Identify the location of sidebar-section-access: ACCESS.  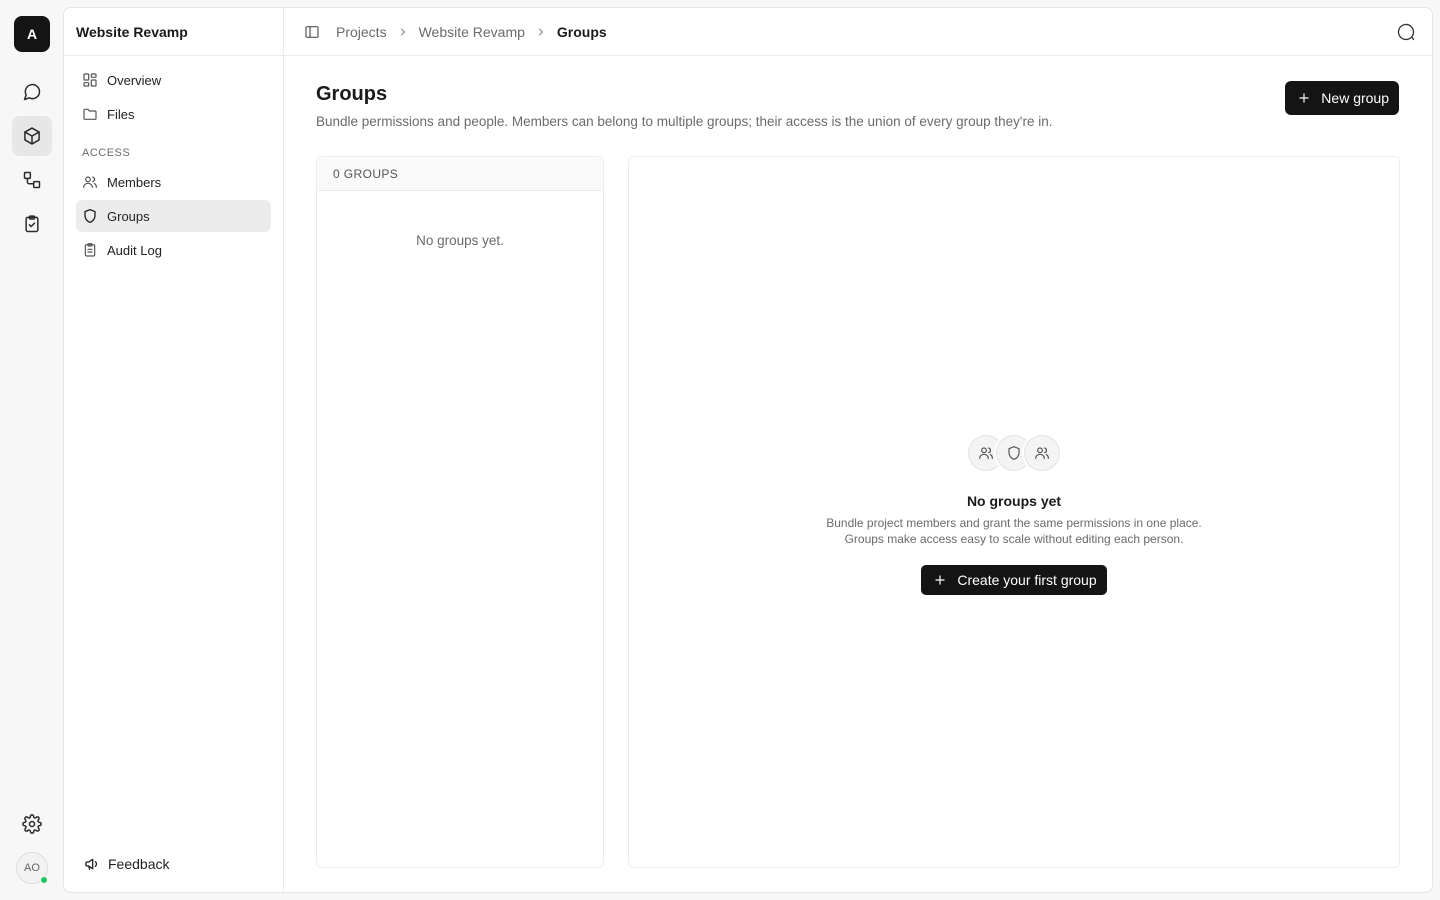
(106, 153).